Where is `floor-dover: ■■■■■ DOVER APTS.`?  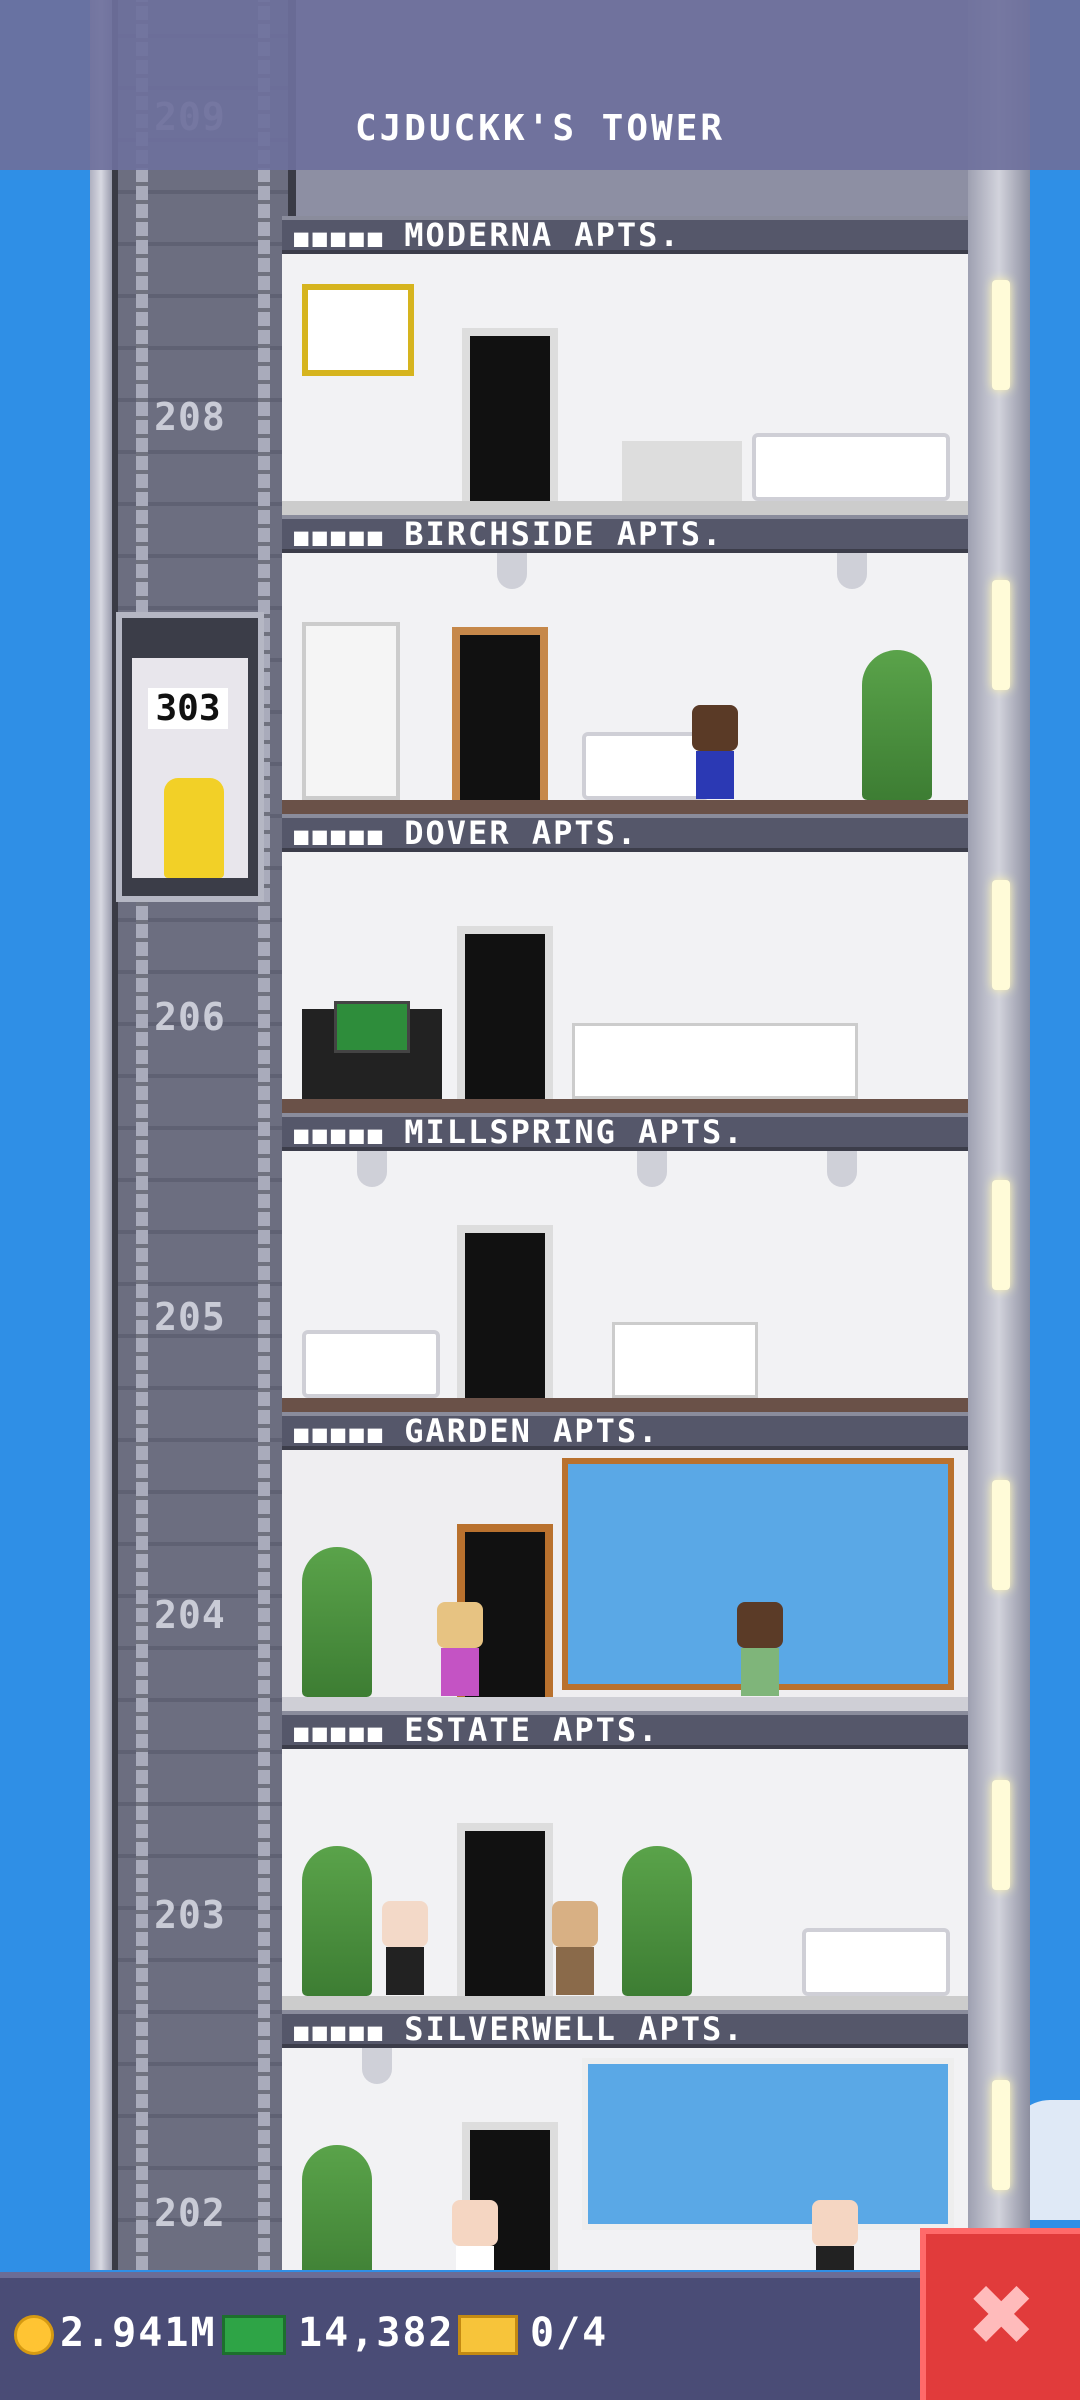 floor-dover: ■■■■■ DOVER APTS. is located at coordinates (625, 963).